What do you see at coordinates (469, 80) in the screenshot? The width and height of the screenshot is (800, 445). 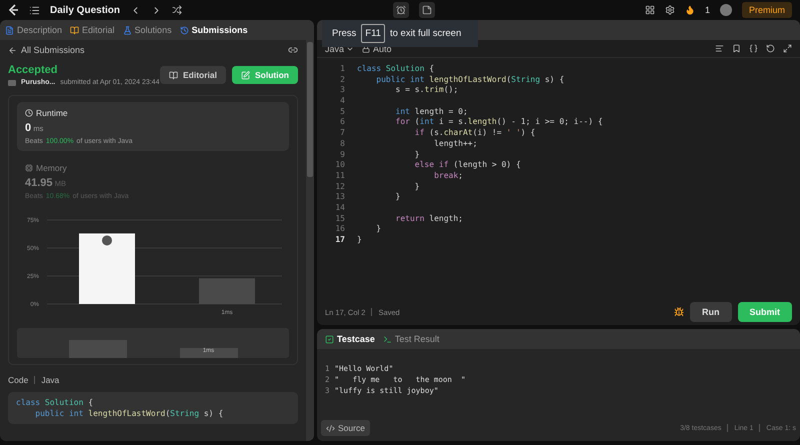 I see `code-line: public int lengthOfLastWord(String s) {` at bounding box center [469, 80].